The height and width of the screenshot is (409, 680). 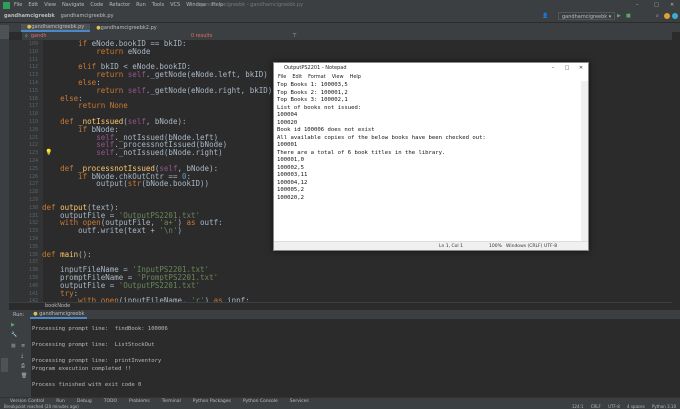 I want to click on toolwindow-problems: Problems, so click(x=139, y=401).